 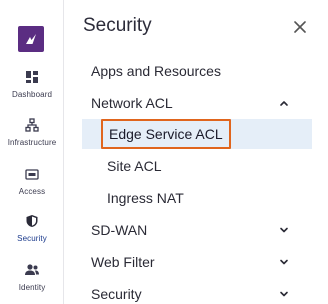 I want to click on menu-item-label: Apps and Resources, so click(x=156, y=71).